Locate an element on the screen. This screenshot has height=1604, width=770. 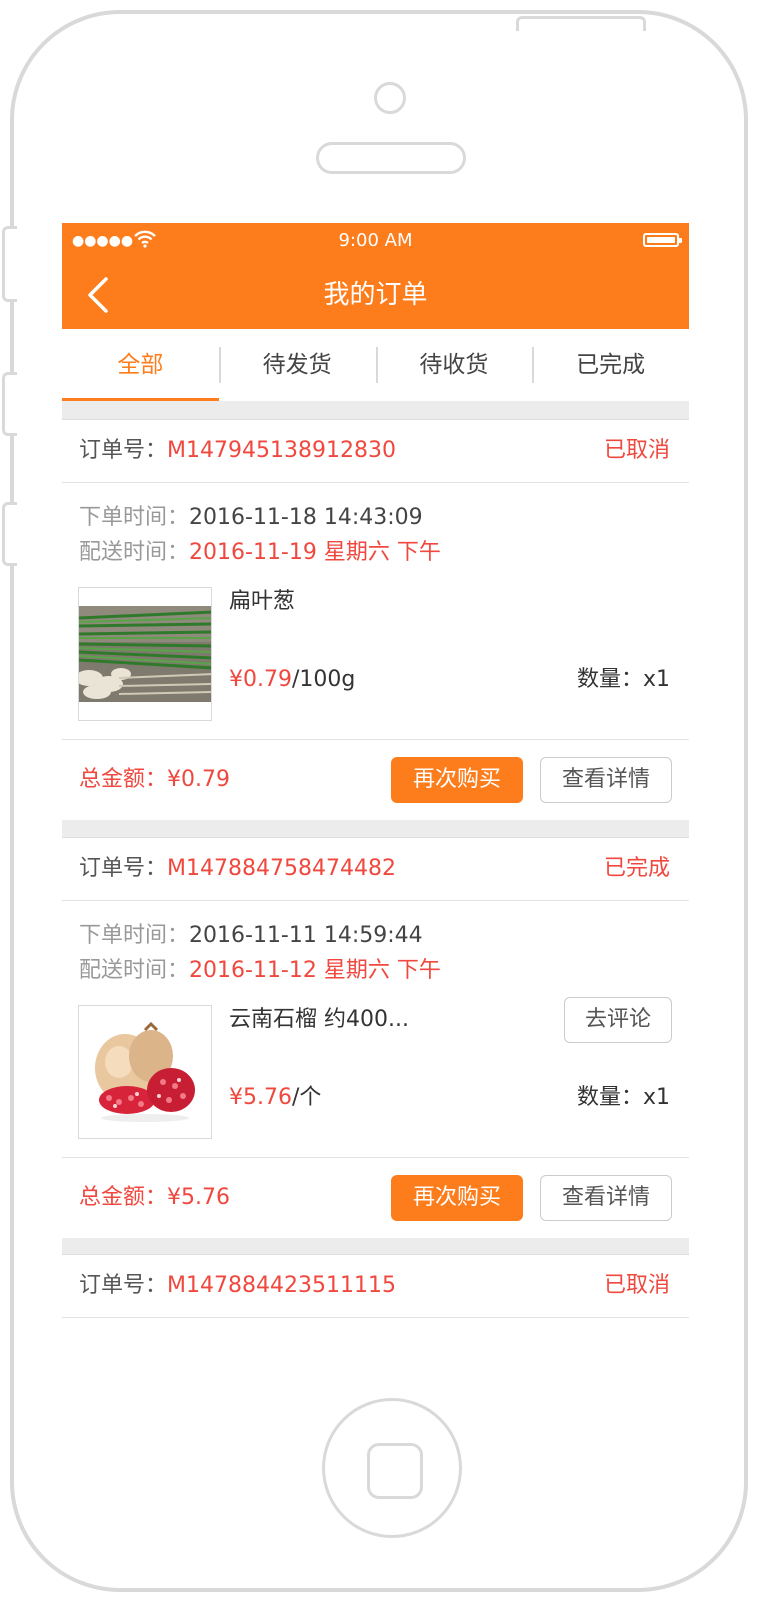
order-total: 总金额：¥5.76 is located at coordinates (154, 1198).